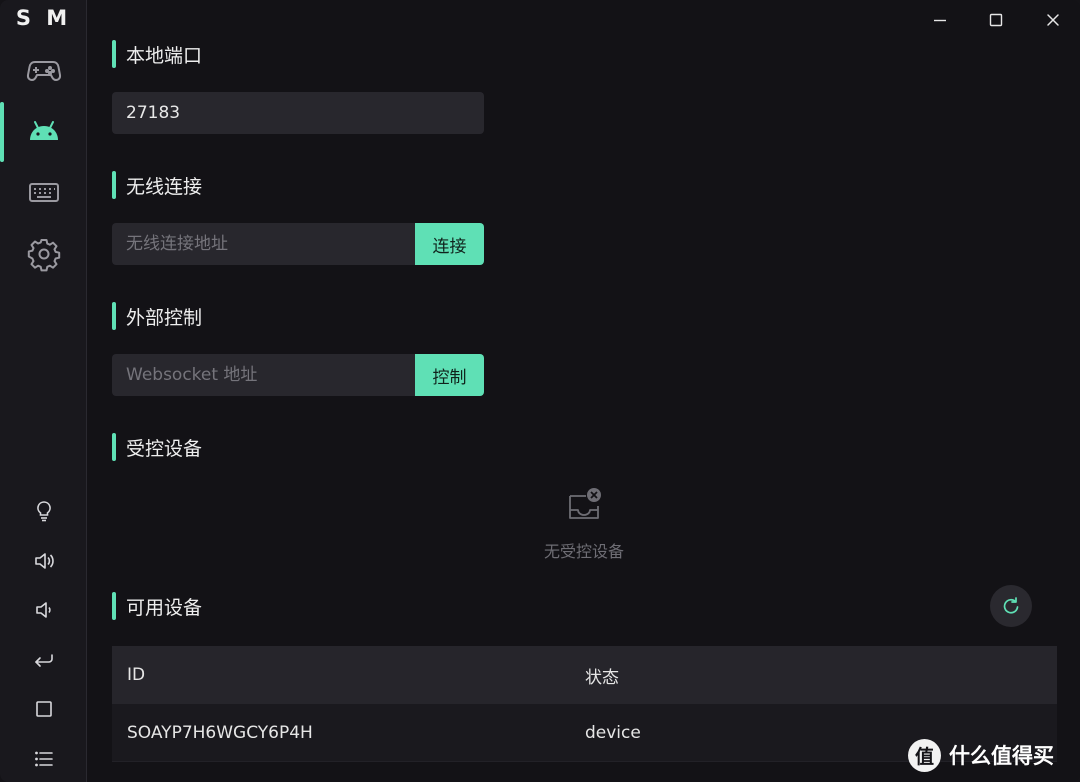 The height and width of the screenshot is (782, 1080). What do you see at coordinates (164, 186) in the screenshot?
I see `section-title-wireless: 无线连接` at bounding box center [164, 186].